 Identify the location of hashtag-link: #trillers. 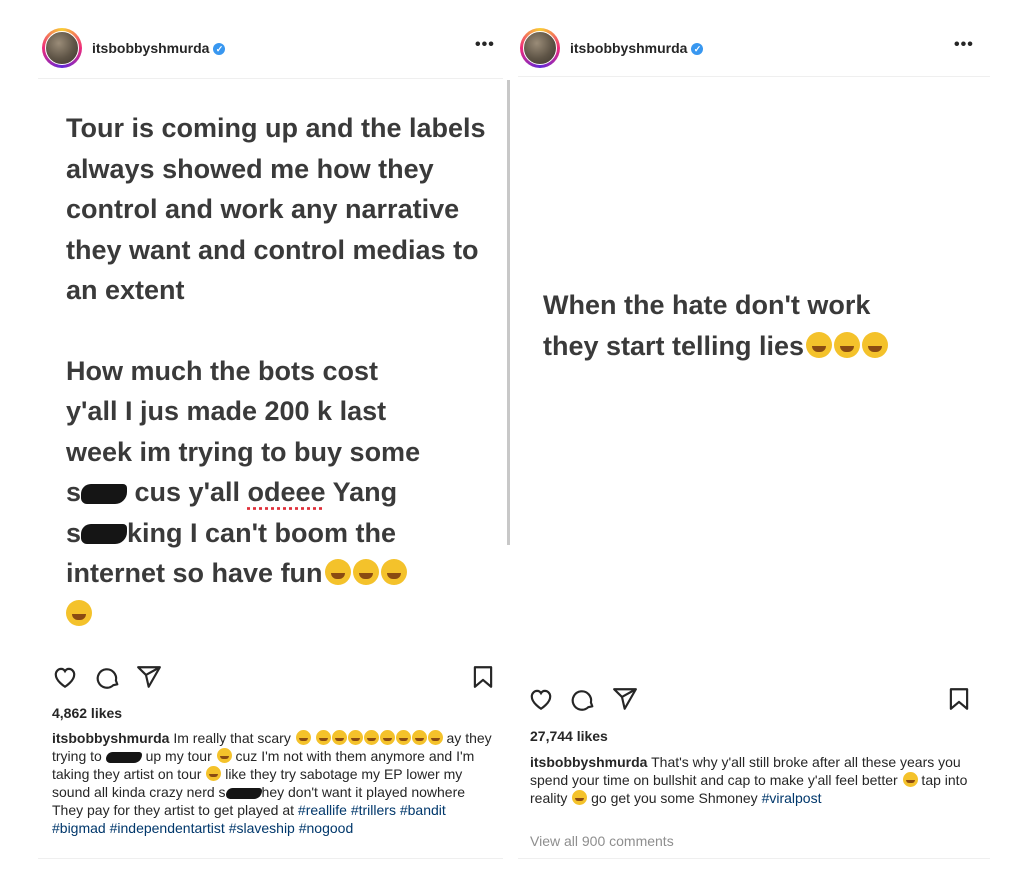
(373, 810).